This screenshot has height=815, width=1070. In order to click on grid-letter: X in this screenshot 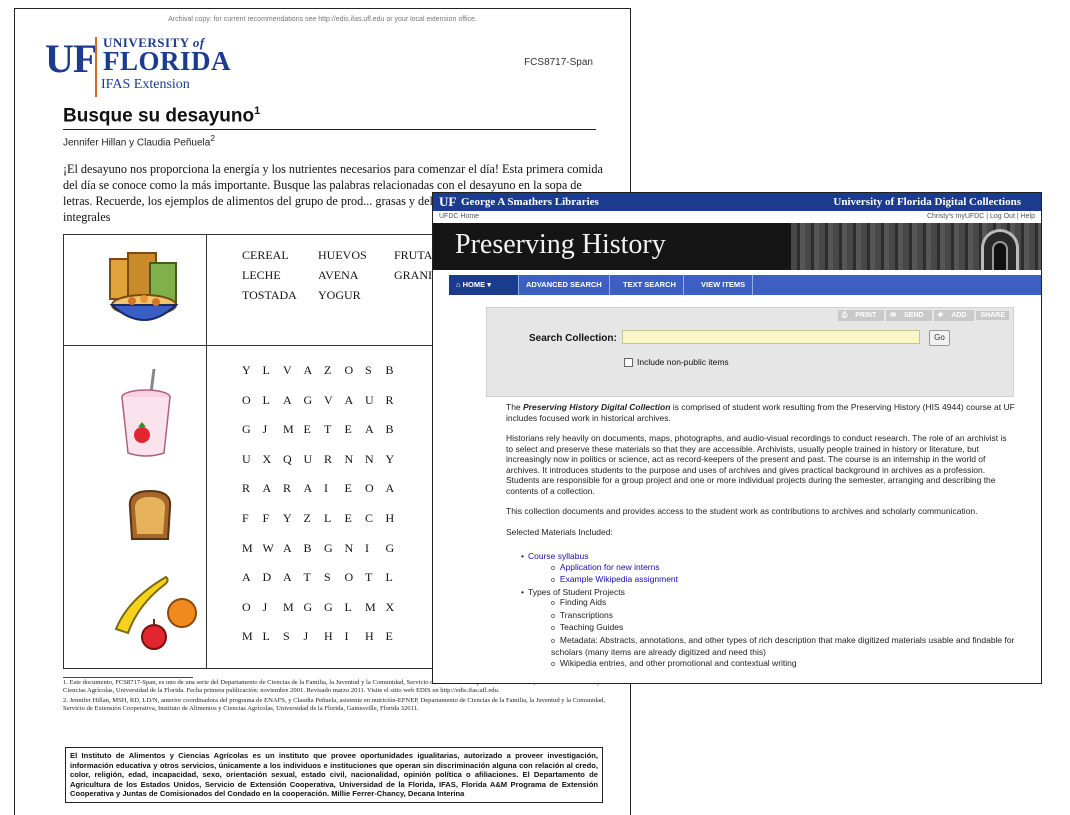, I will do `click(267, 458)`.